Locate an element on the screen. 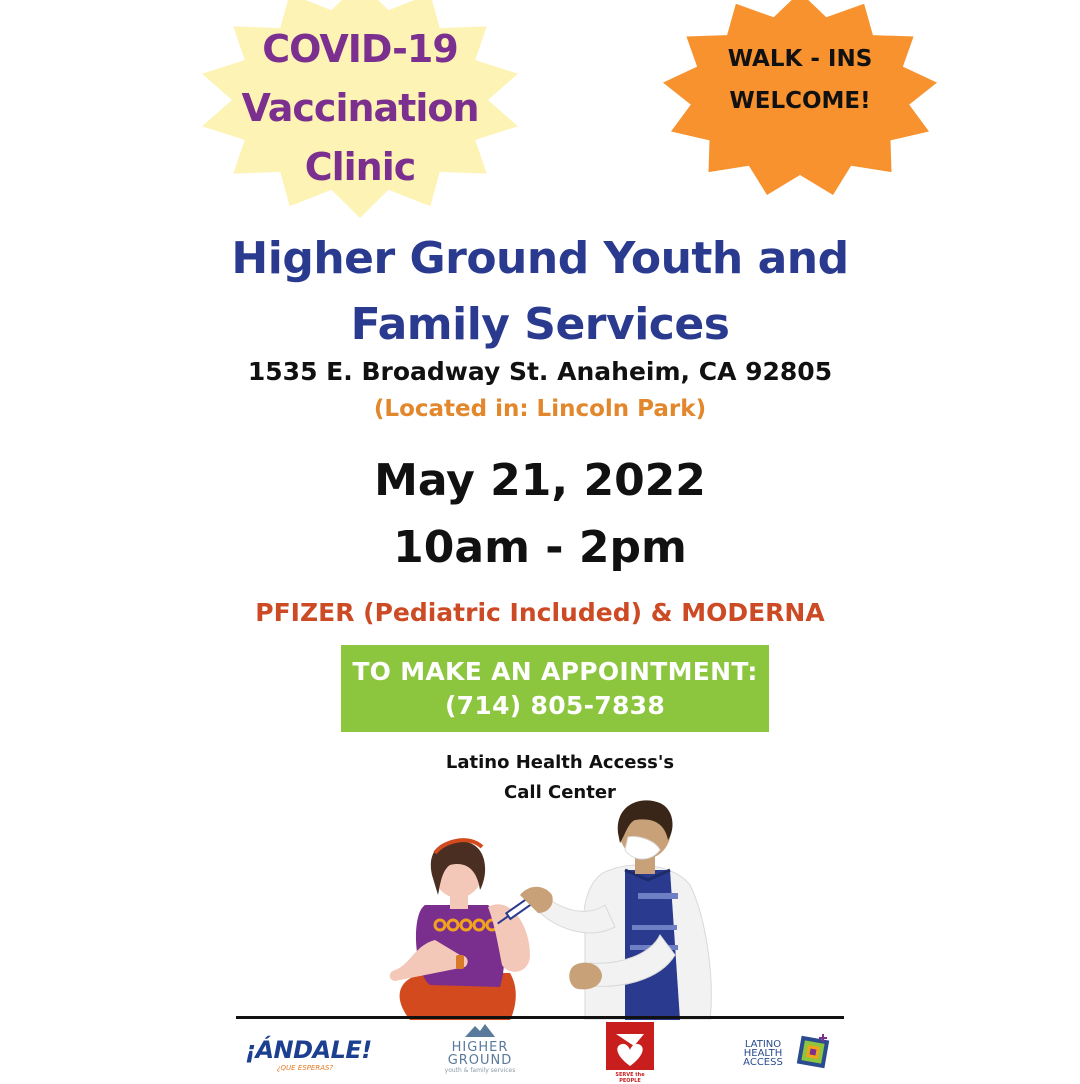  mountain-icon is located at coordinates (480, 1030).